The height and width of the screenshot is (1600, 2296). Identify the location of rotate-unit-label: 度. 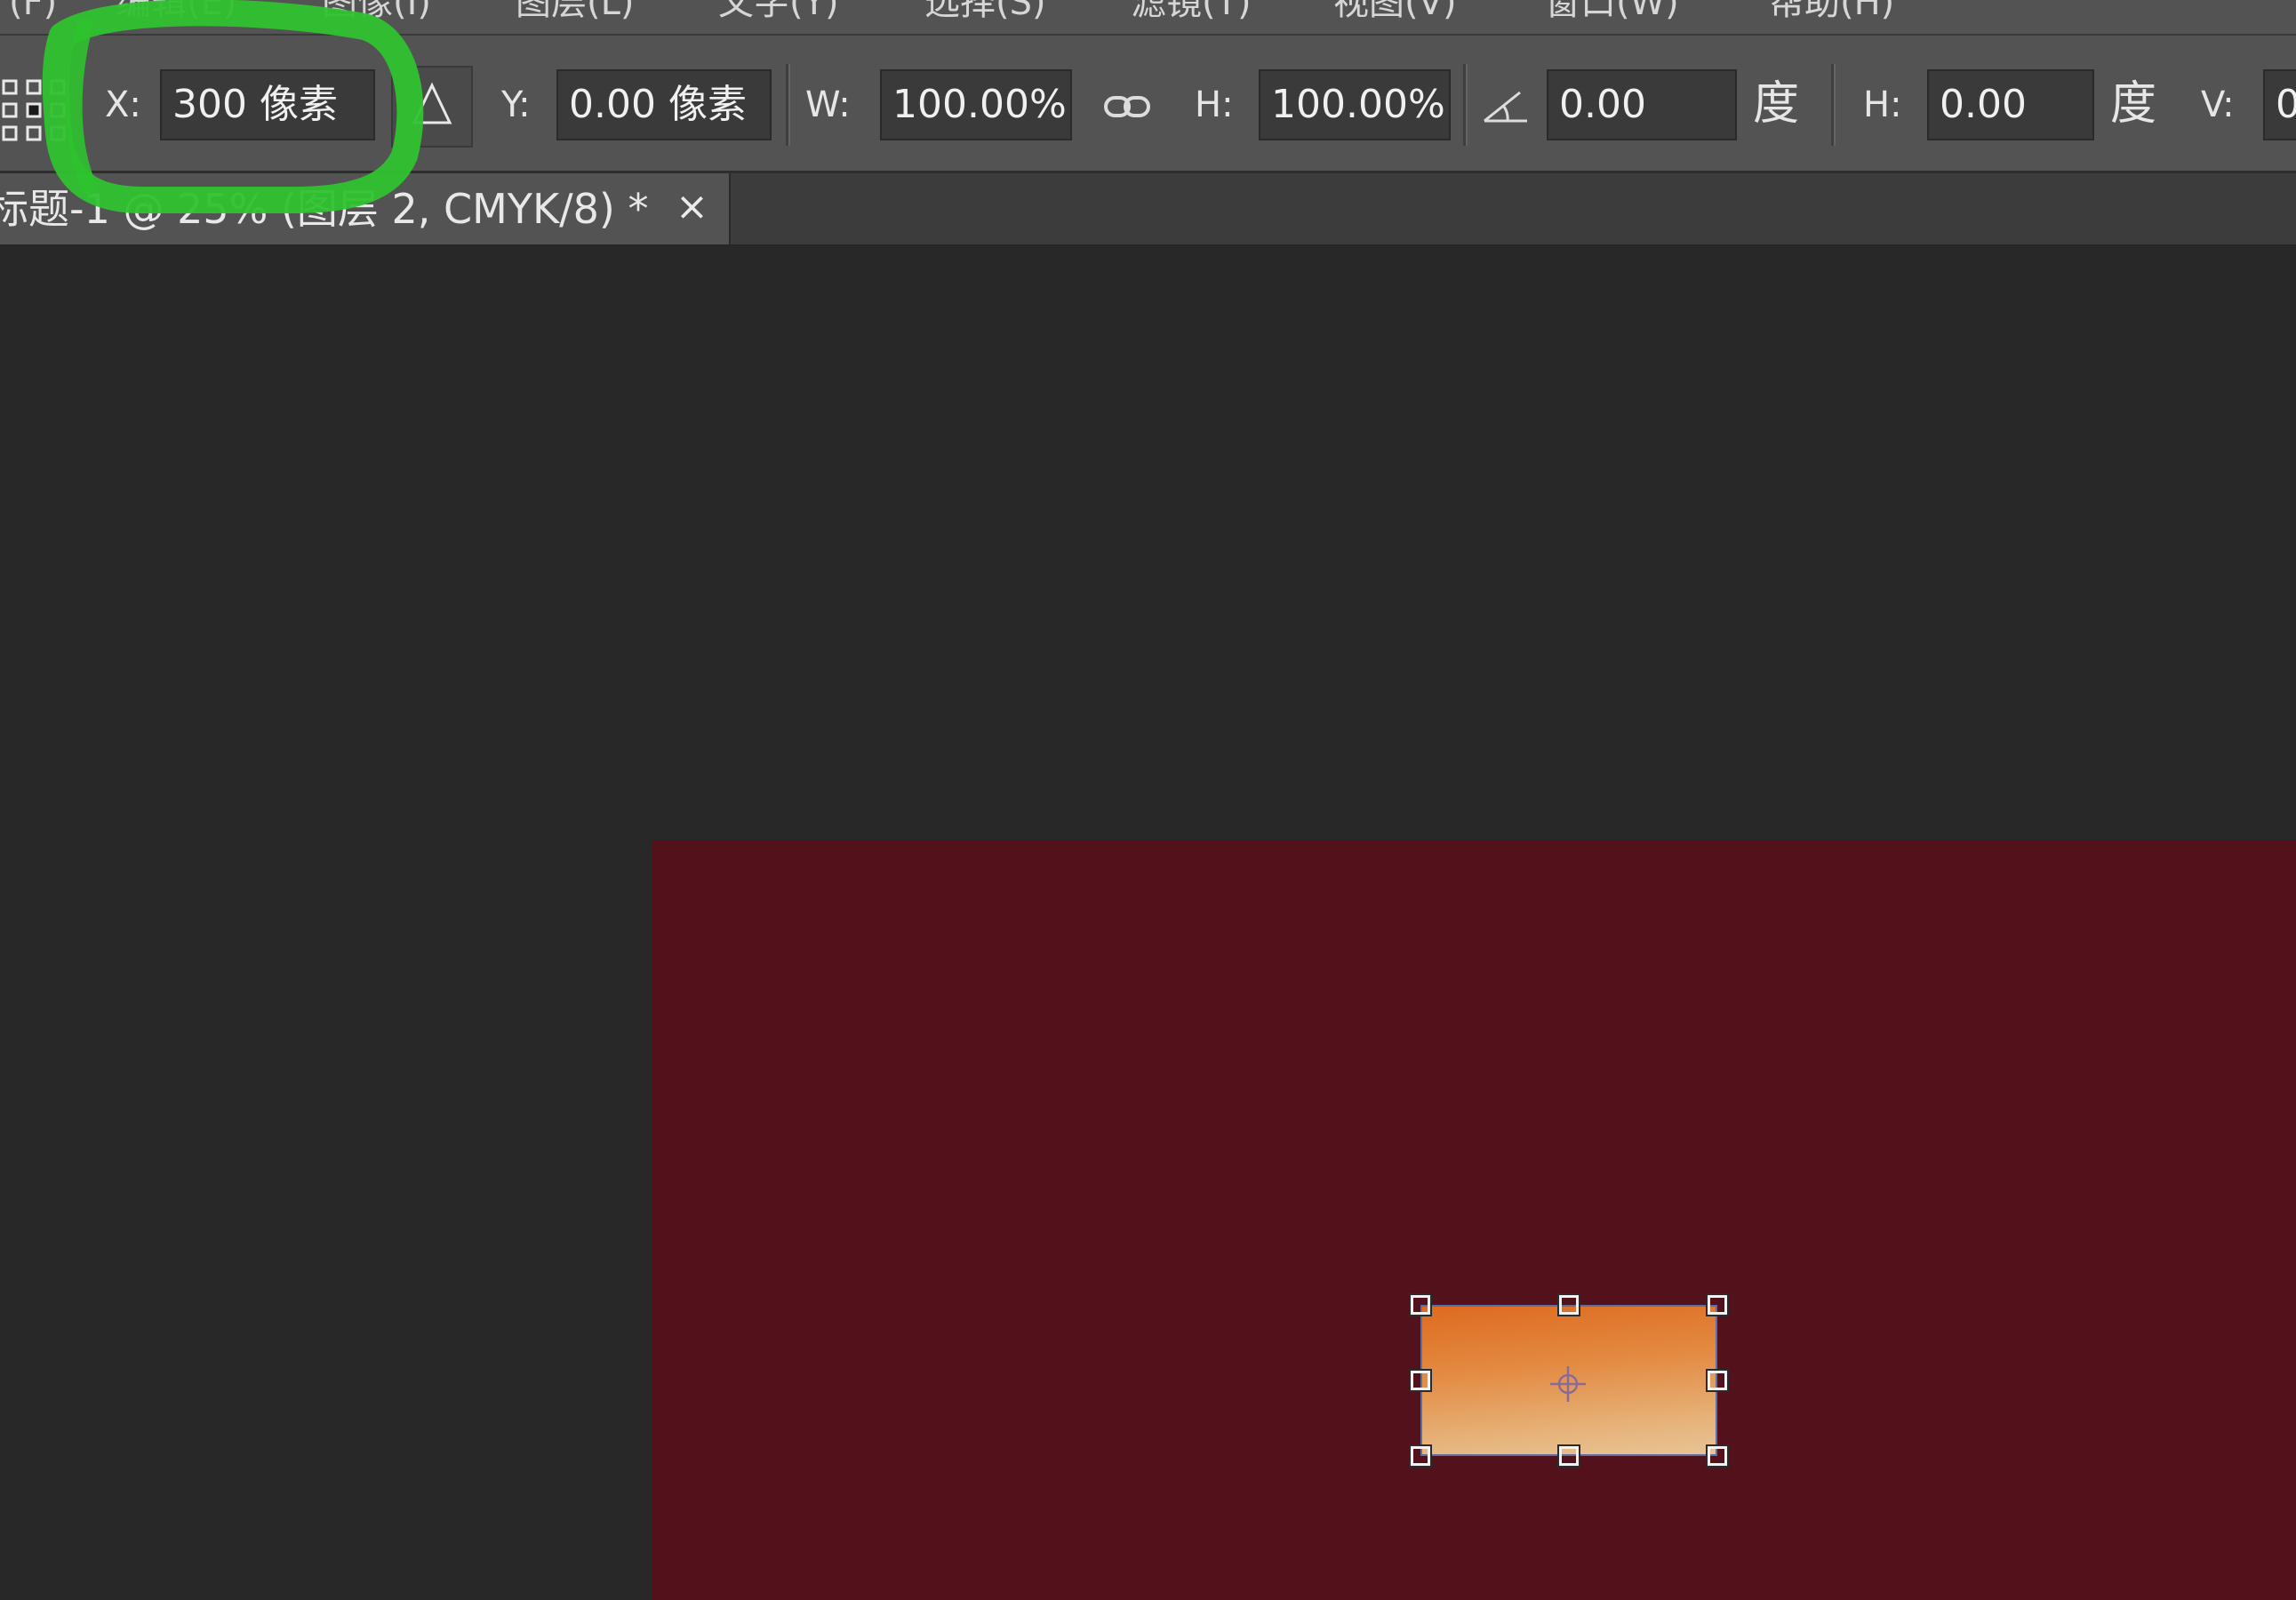
(1776, 104).